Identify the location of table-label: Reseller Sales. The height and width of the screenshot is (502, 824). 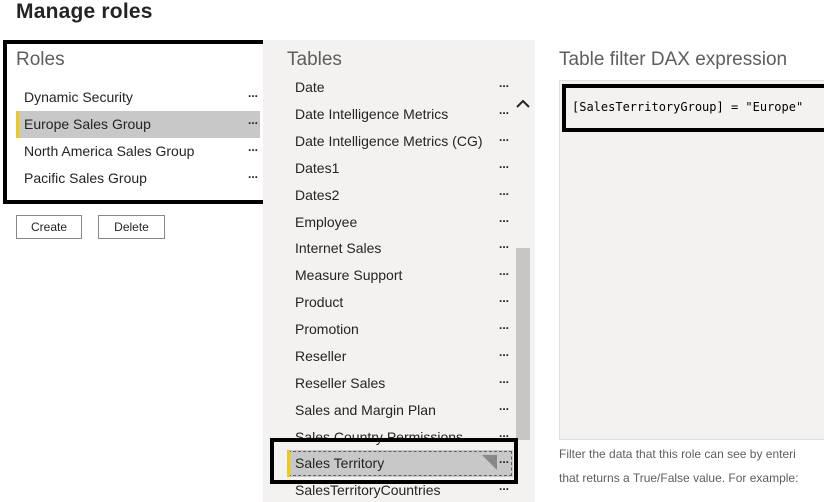
(340, 383).